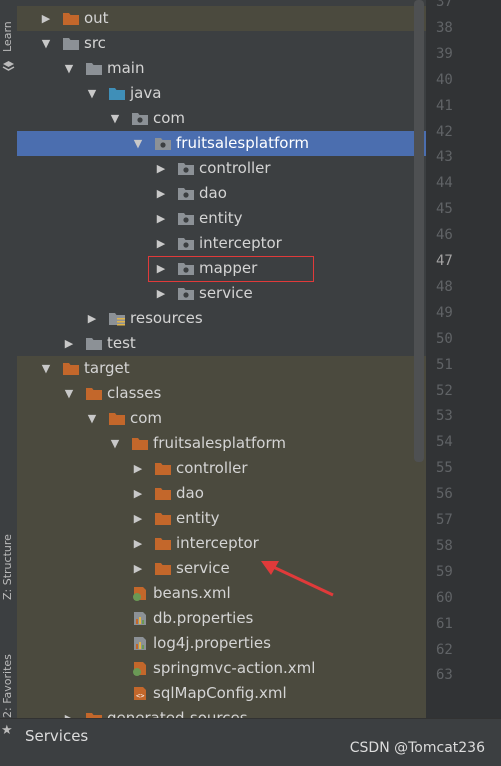 The image size is (501, 766). What do you see at coordinates (221, 712) in the screenshot?
I see `tree-row-generated-sources: ▶ generated-sources` at bounding box center [221, 712].